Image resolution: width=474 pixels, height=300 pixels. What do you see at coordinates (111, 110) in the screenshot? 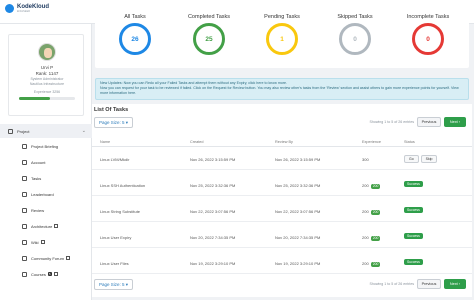
I see `tasks-title: List Of Tasks` at bounding box center [111, 110].